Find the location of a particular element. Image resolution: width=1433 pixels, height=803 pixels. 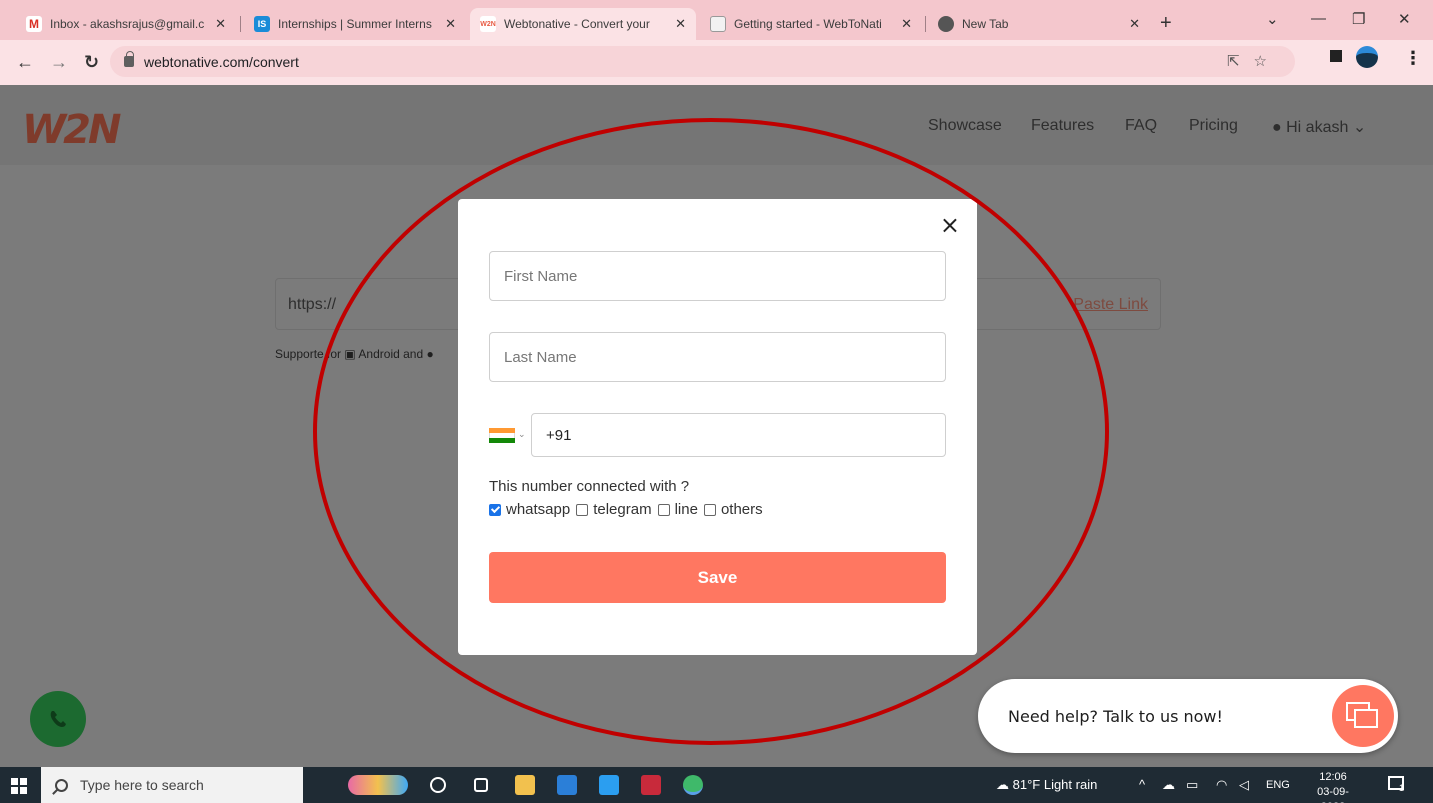

apple-icon: ● is located at coordinates (430, 354).